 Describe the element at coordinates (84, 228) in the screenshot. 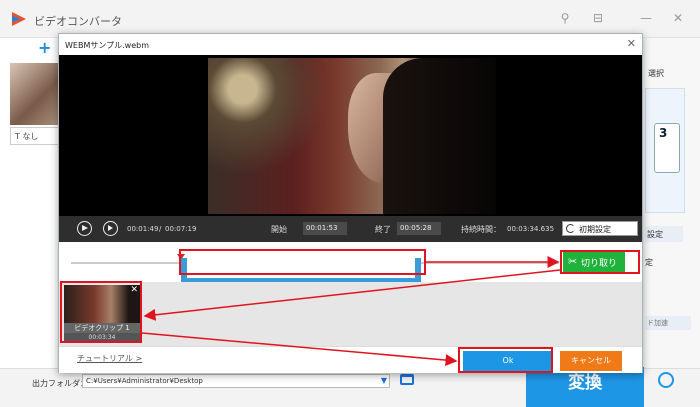

I see `play-icon` at that location.